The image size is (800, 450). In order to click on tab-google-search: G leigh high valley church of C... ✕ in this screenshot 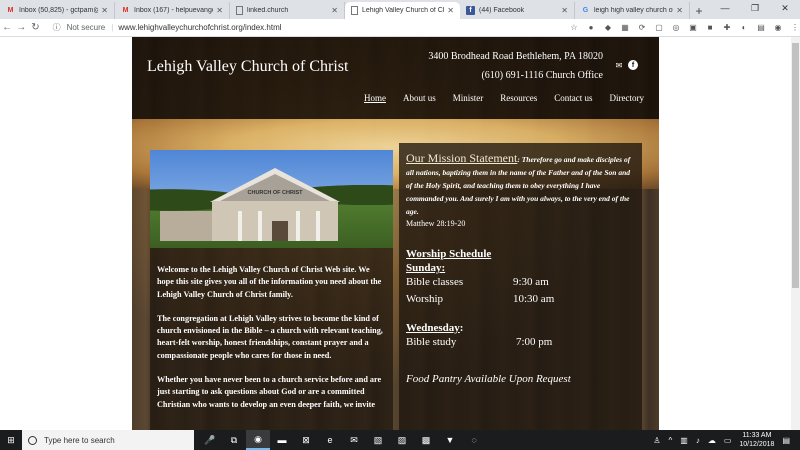, I will do `click(632, 10)`.